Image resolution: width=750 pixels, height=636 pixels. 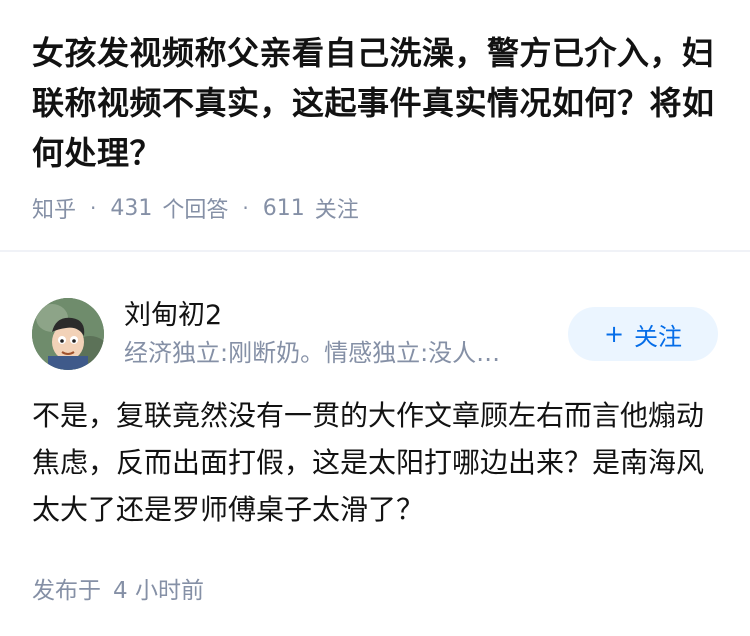 What do you see at coordinates (54, 208) in the screenshot?
I see `source-label: 知乎` at bounding box center [54, 208].